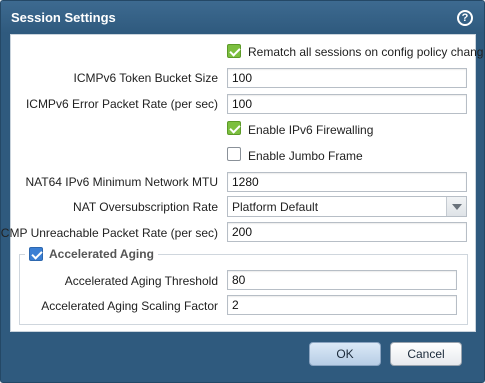 Image resolution: width=485 pixels, height=383 pixels. What do you see at coordinates (121, 104) in the screenshot?
I see `icmpv6-error-rate-label: ICMPv6 Error Packet Rate (per sec)` at bounding box center [121, 104].